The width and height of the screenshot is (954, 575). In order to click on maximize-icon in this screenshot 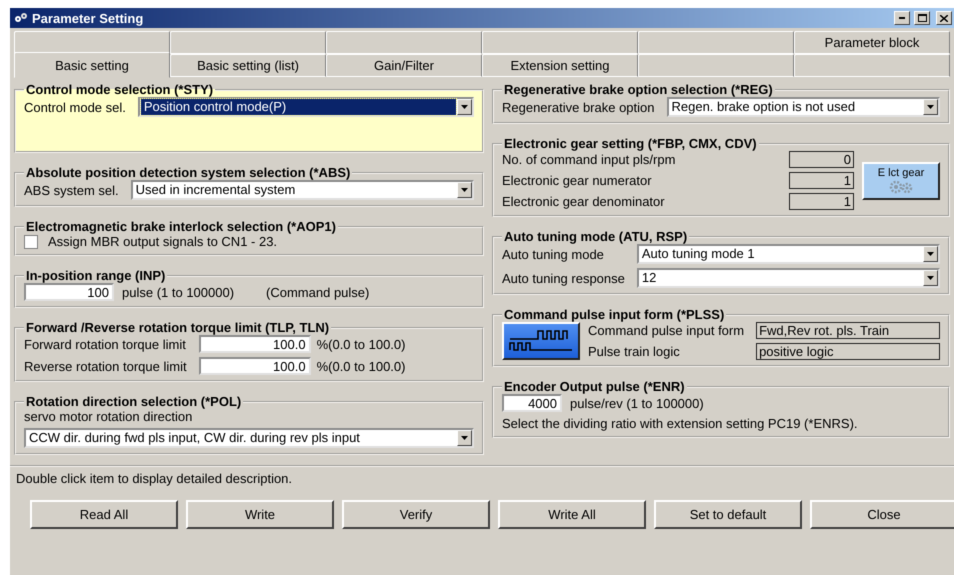, I will do `click(922, 18)`.